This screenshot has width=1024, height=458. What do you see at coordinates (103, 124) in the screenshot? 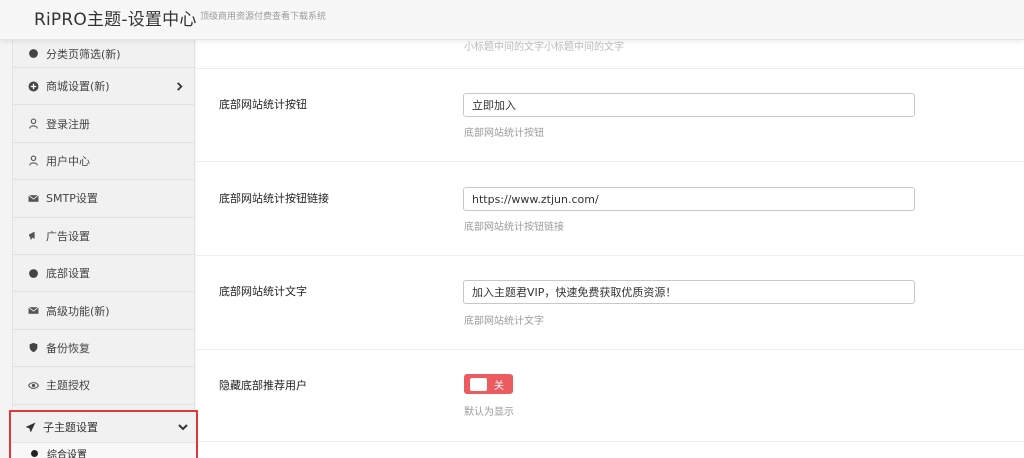
I see `sidebar-item-login-register: 登录注册` at bounding box center [103, 124].